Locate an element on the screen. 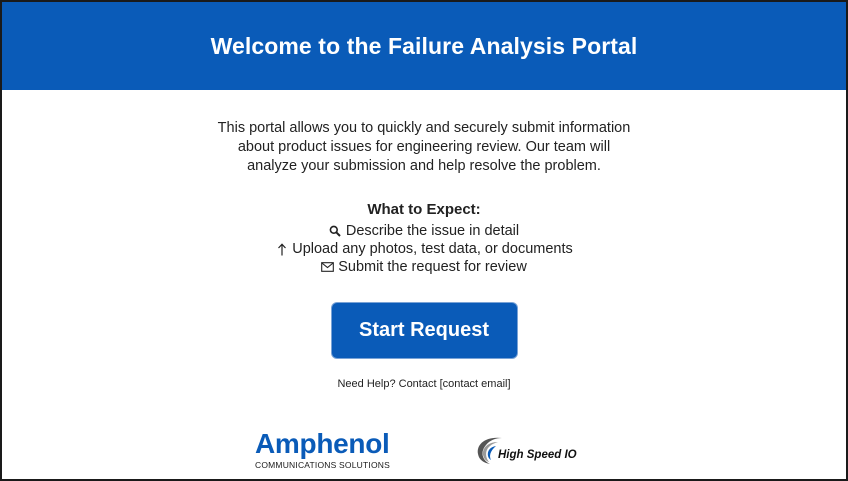  expect-item-text: Describe the issue in detail is located at coordinates (432, 231).